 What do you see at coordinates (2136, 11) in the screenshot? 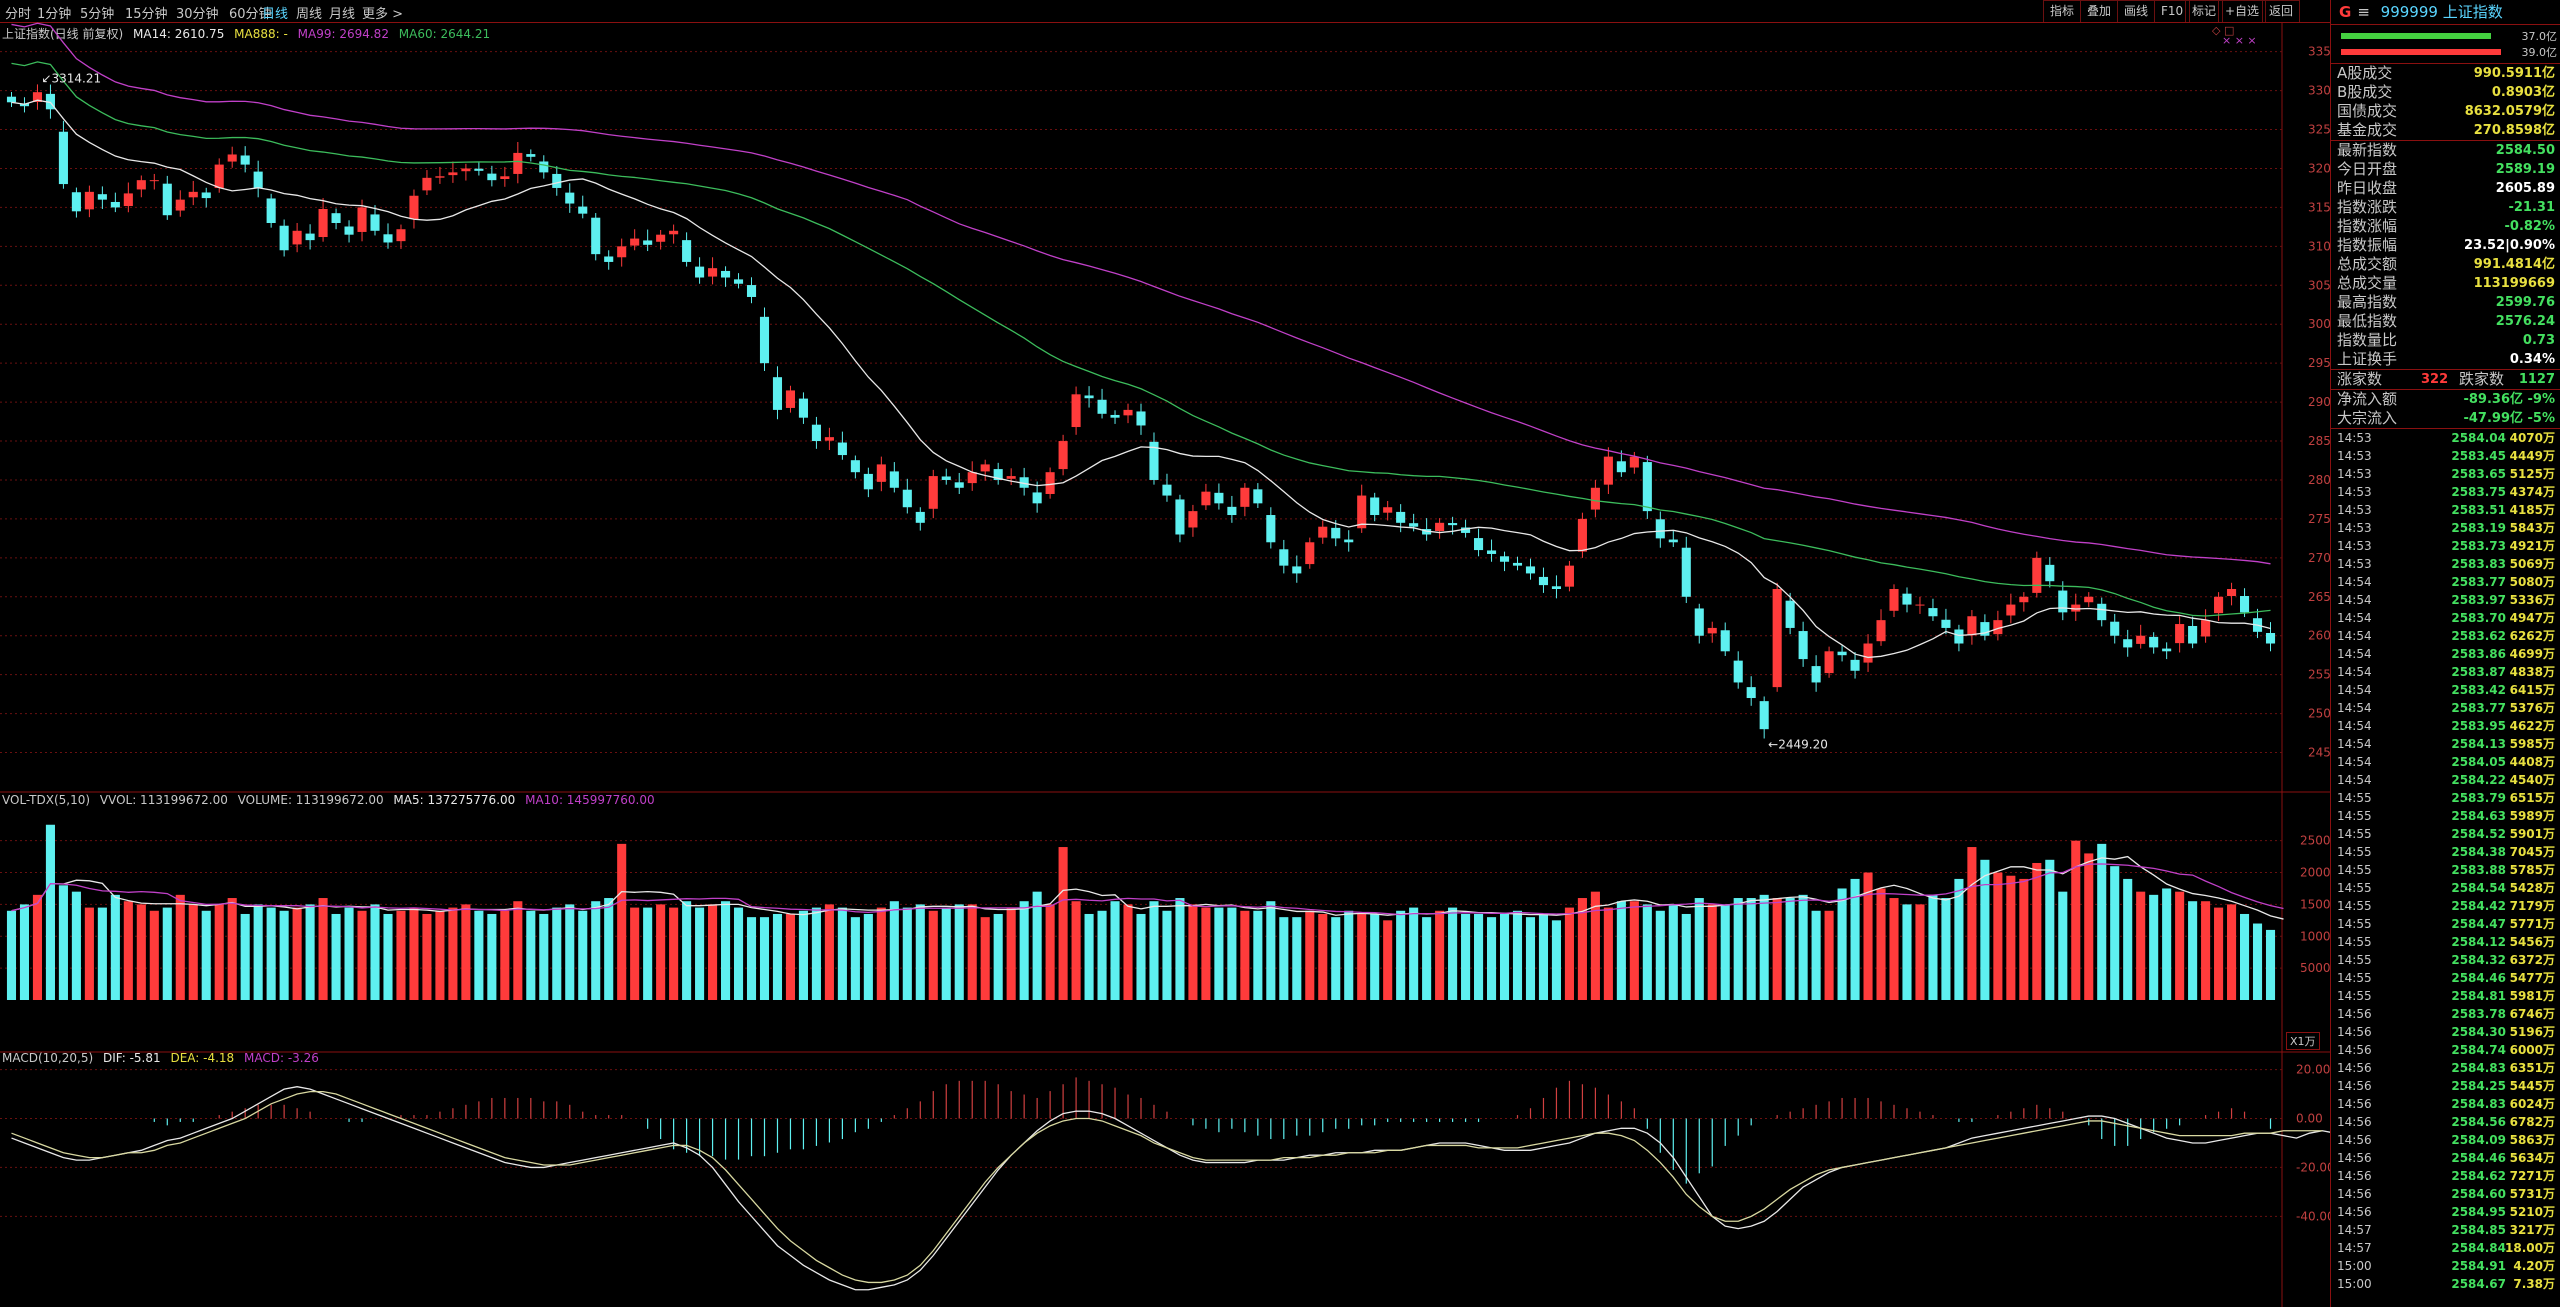
I see `toolbar-button: 画线` at bounding box center [2136, 11].